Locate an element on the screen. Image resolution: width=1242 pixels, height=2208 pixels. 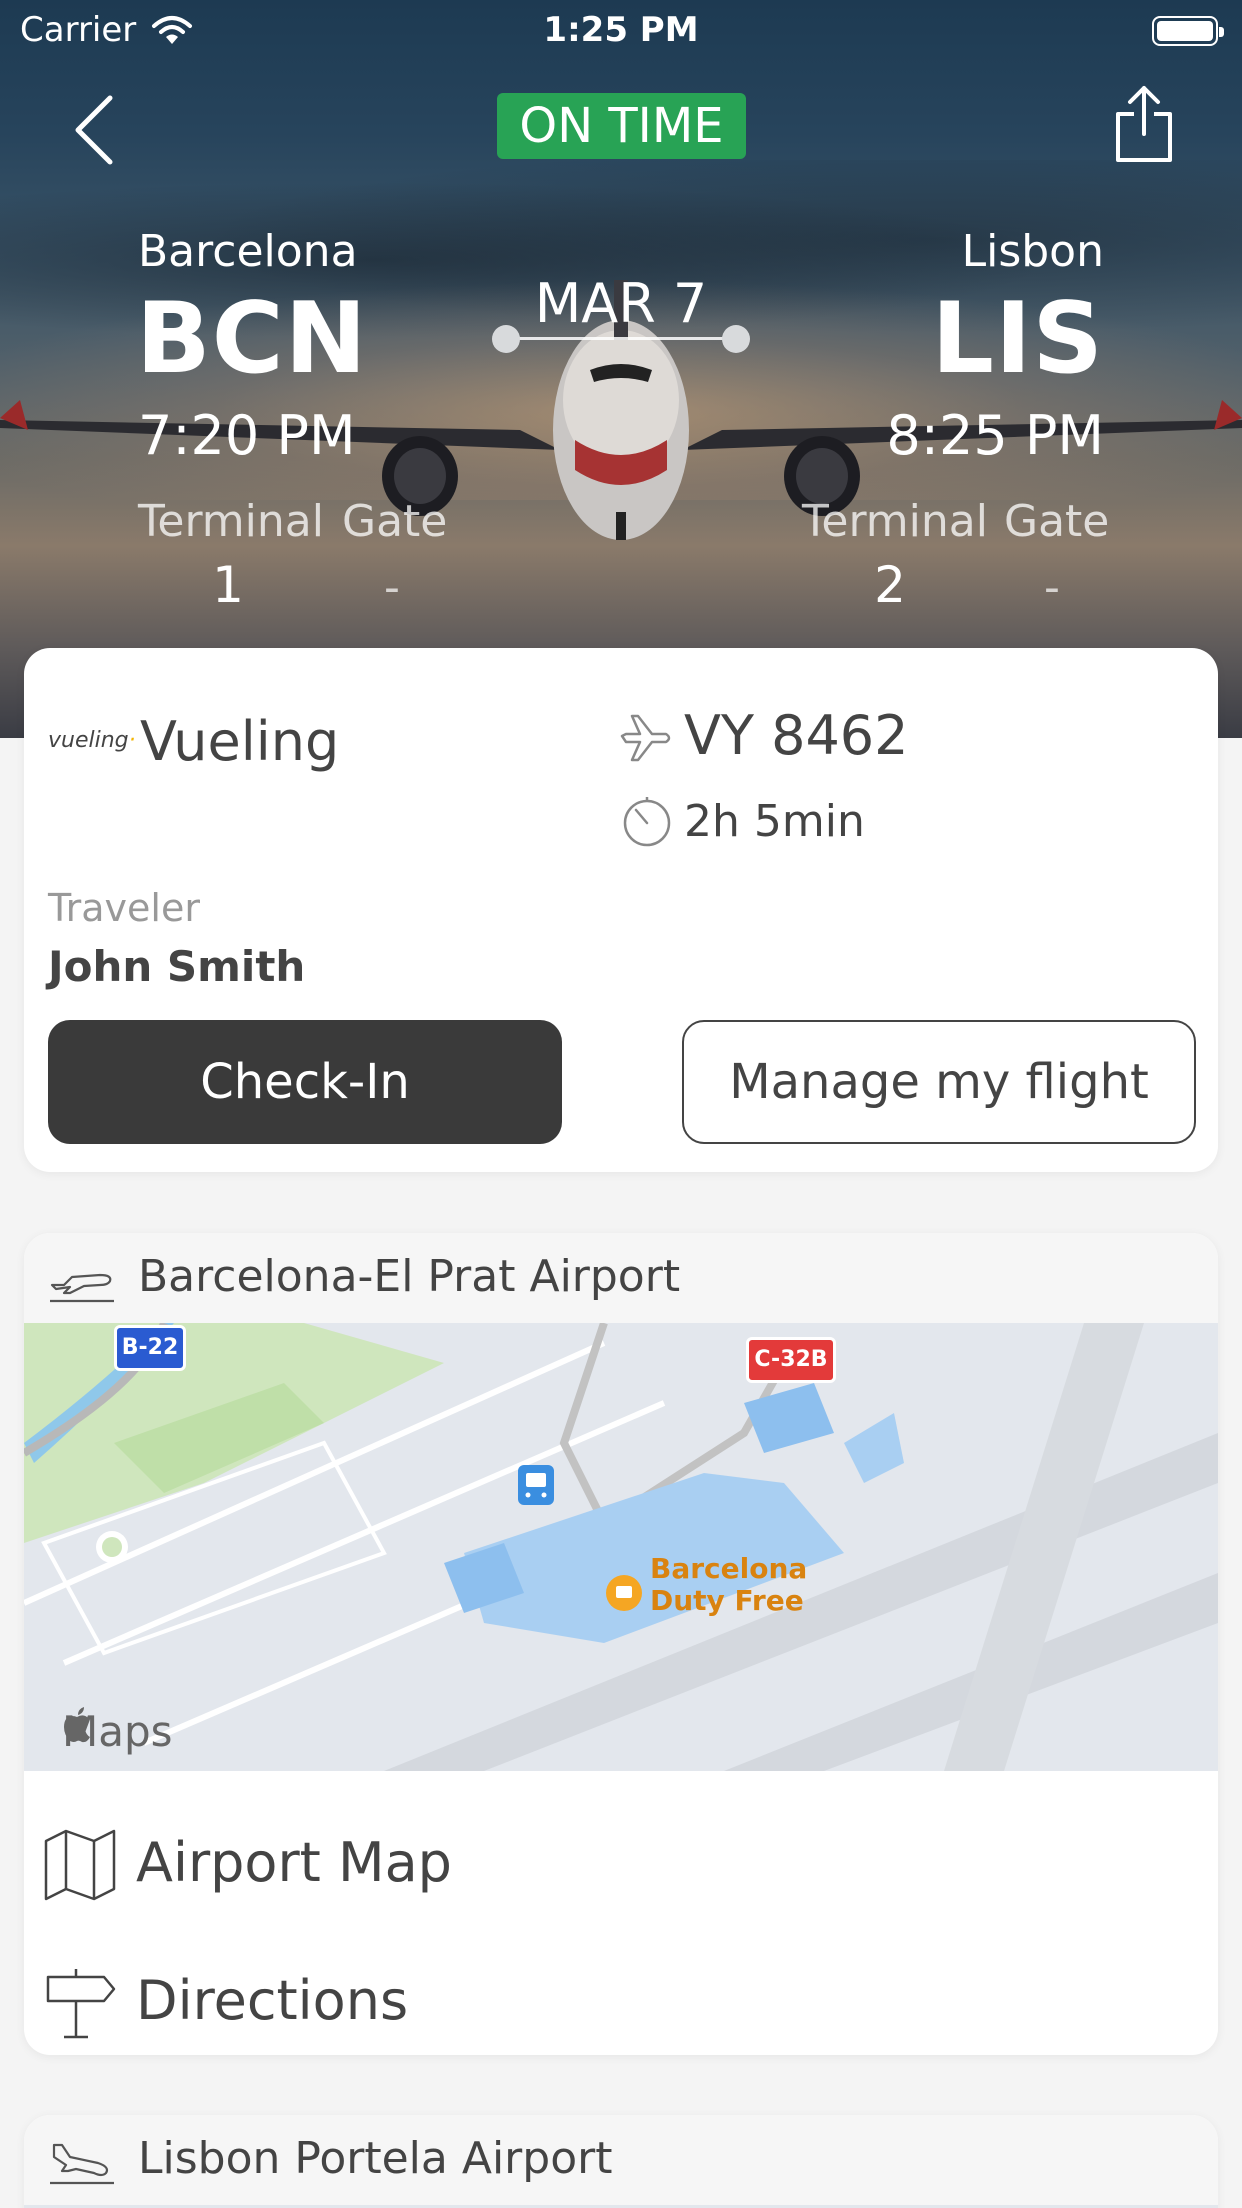
directions-label: Directions is located at coordinates (272, 2000).